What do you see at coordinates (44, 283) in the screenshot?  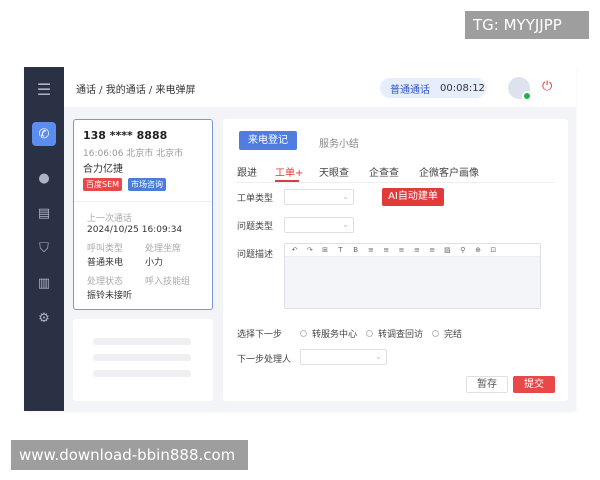 I see `bar-chart-icon: ▥` at bounding box center [44, 283].